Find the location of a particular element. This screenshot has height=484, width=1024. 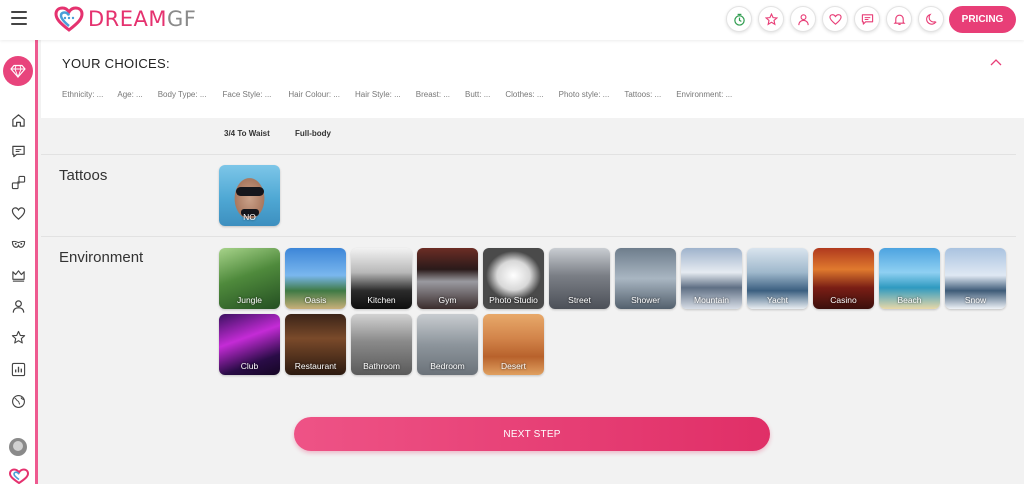

bell-icon is located at coordinates (899, 19).